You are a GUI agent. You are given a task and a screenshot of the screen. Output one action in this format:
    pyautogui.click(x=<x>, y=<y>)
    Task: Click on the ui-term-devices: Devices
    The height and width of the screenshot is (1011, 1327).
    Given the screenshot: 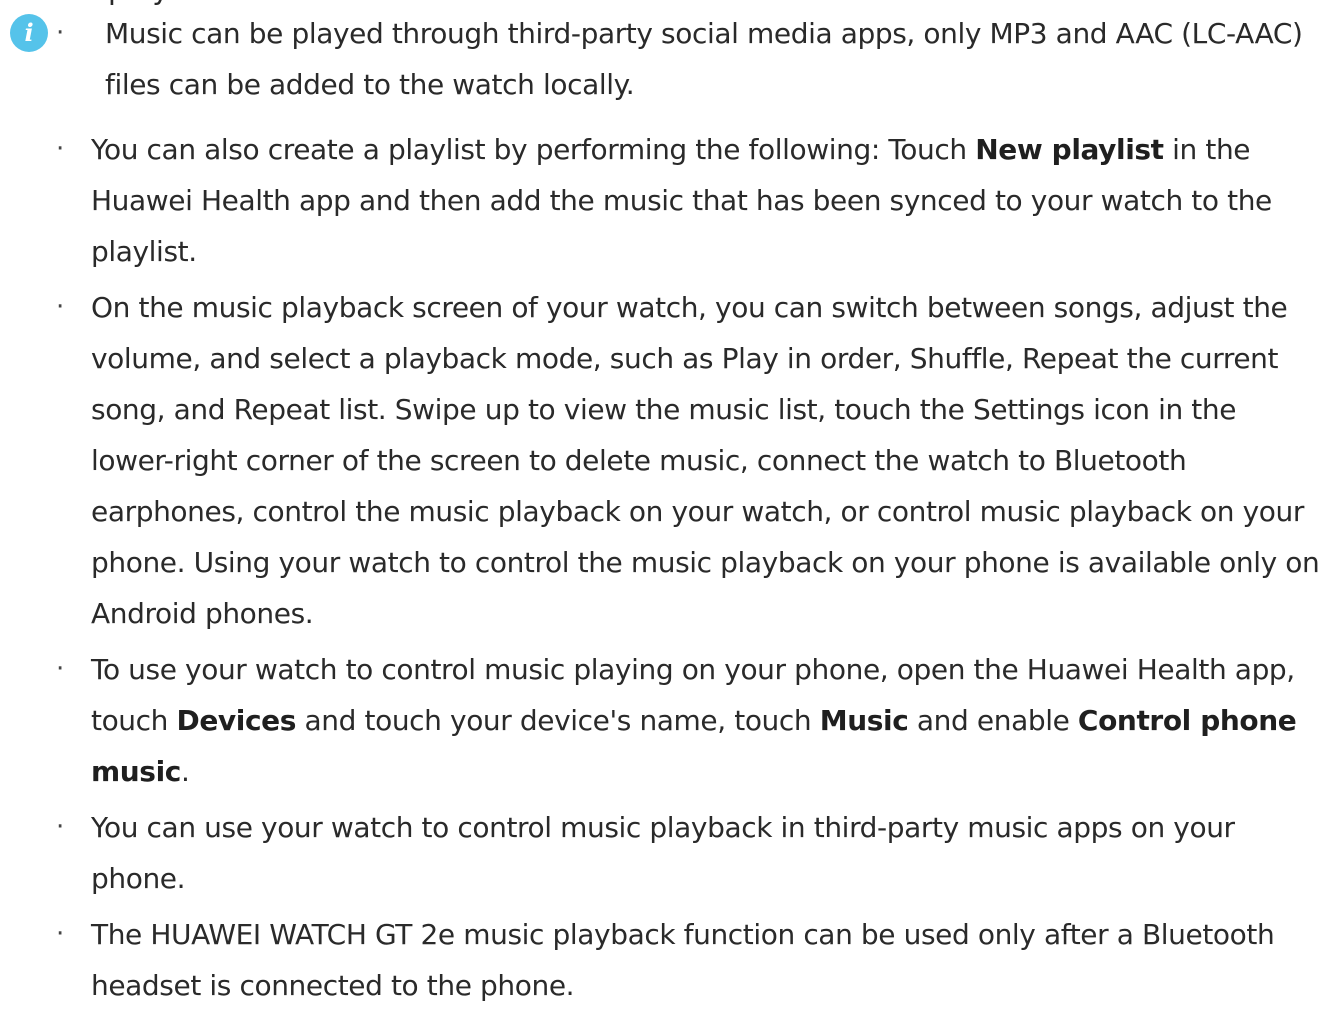 What is the action you would take?
    pyautogui.click(x=236, y=720)
    